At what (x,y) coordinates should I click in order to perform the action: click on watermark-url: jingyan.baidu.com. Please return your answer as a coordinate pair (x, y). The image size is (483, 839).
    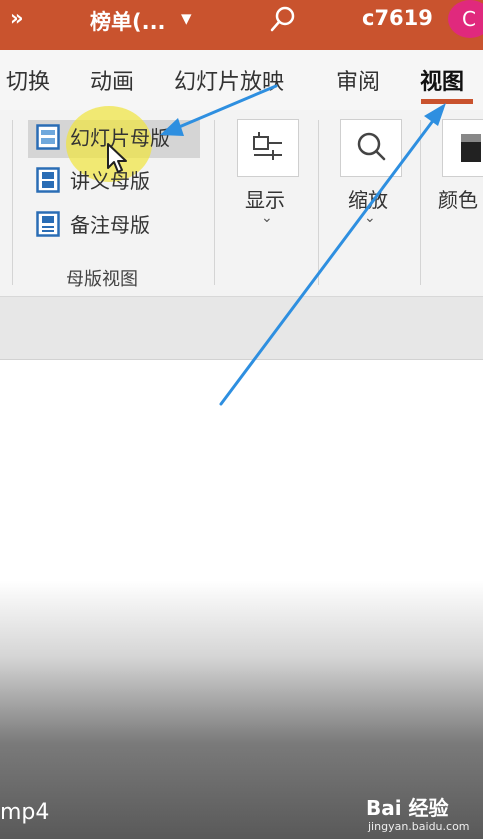
    Looking at the image, I should click on (419, 826).